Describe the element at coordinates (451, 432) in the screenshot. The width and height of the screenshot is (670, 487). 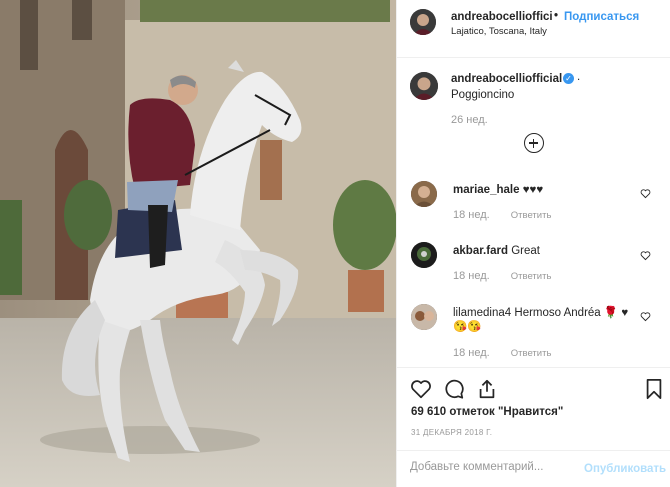
I see `post-date: 31 ДЕКАБРЯ 2018 Г.` at that location.